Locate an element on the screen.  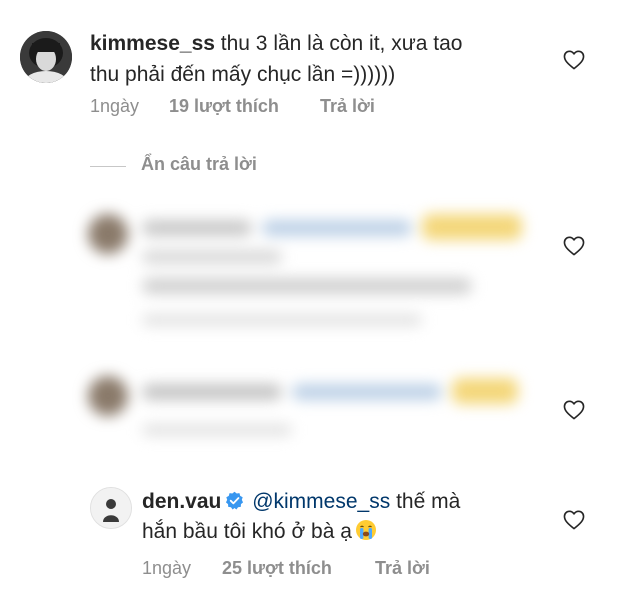
comment-meta: 1ngày 19 lượt thích Trả lời is located at coordinates (250, 108).